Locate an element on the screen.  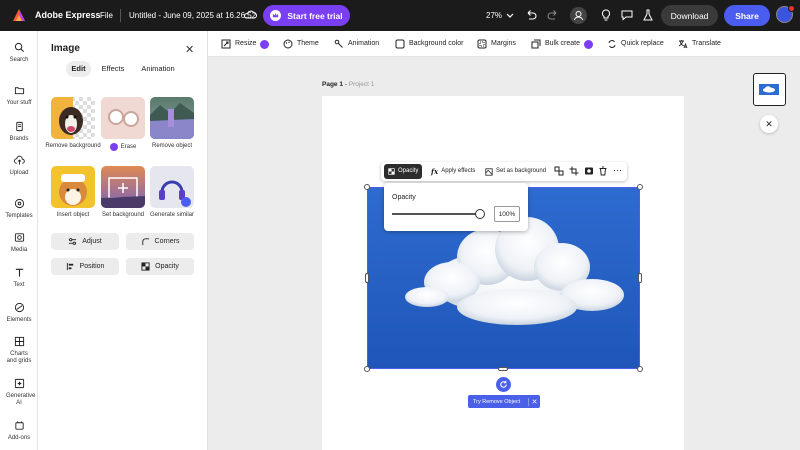
user-icon is located at coordinates (578, 16).